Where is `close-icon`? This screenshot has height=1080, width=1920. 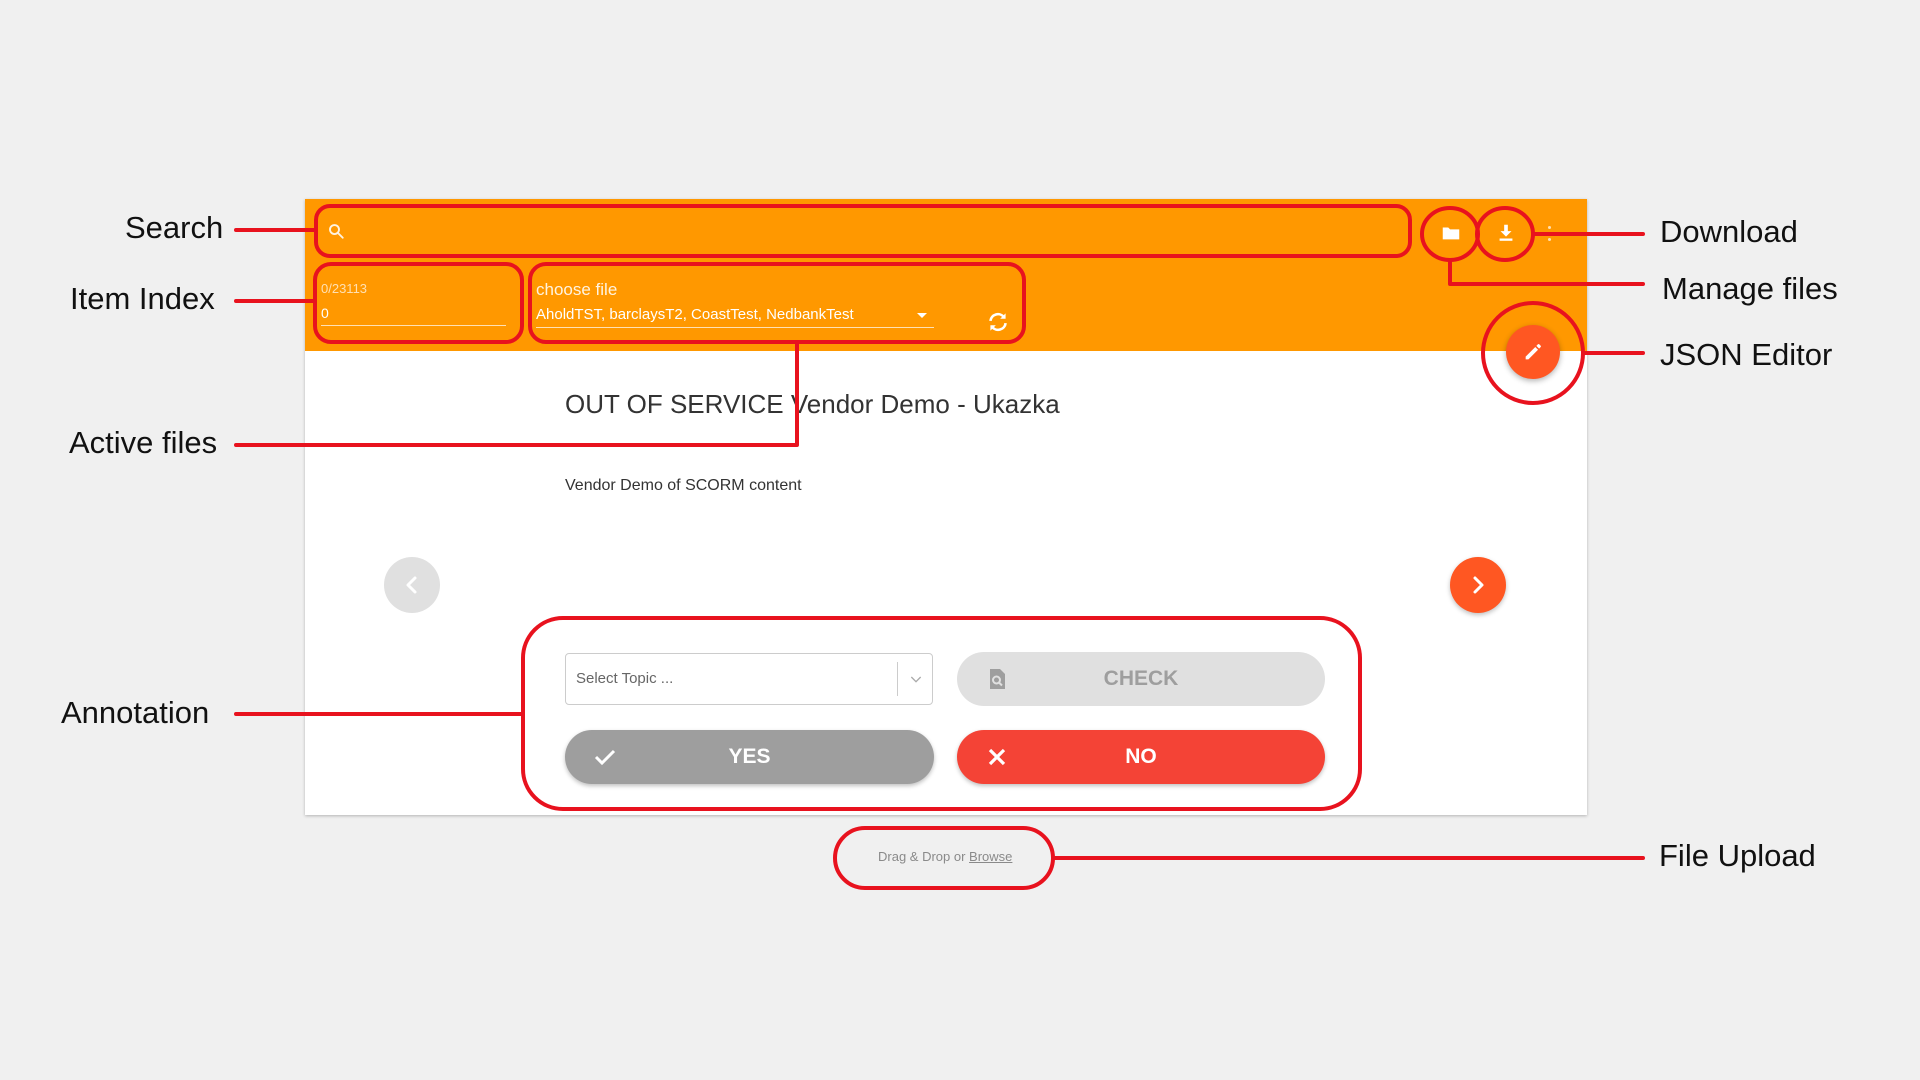 close-icon is located at coordinates (997, 757).